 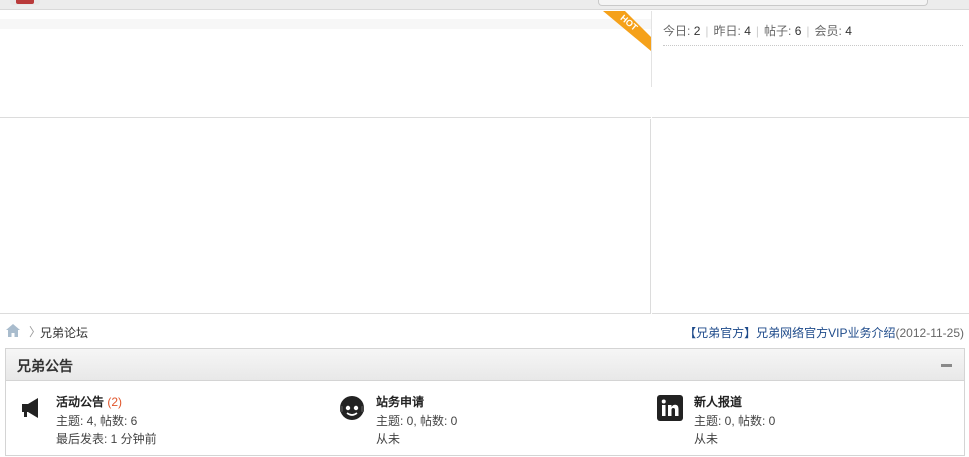 I want to click on top-header, so click(x=484, y=5).